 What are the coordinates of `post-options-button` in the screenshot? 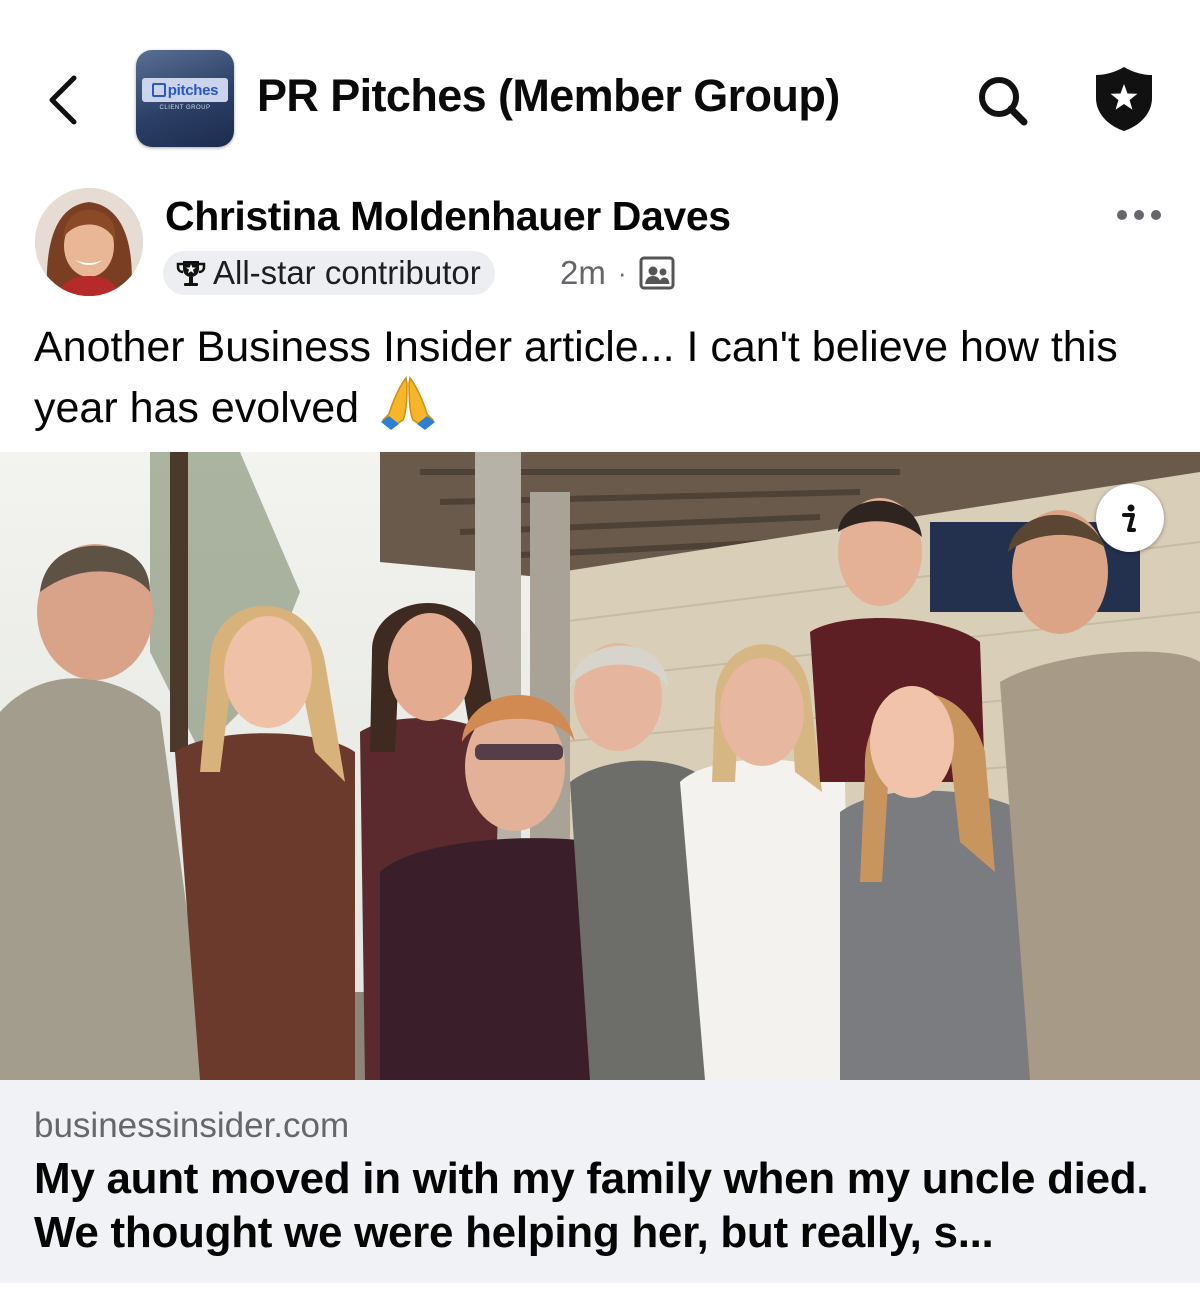 It's located at (1139, 215).